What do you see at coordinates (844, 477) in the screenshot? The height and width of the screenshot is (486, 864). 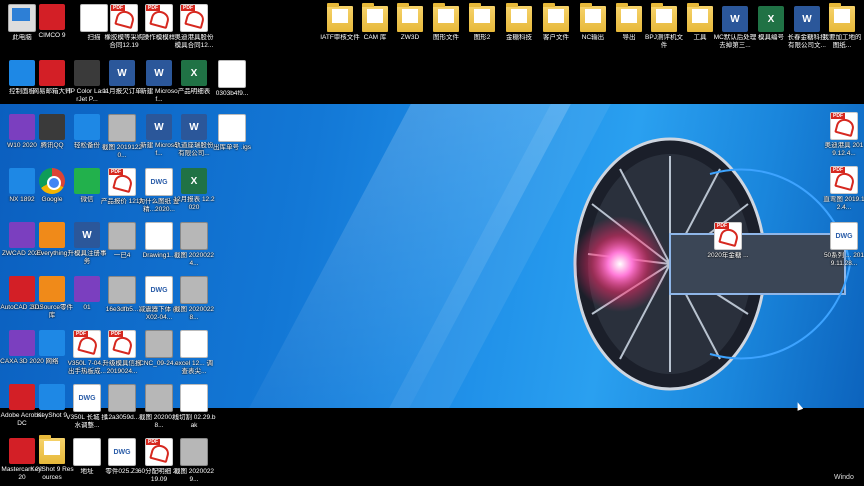 I see `activate-windows-watermark: Windo` at bounding box center [844, 477].